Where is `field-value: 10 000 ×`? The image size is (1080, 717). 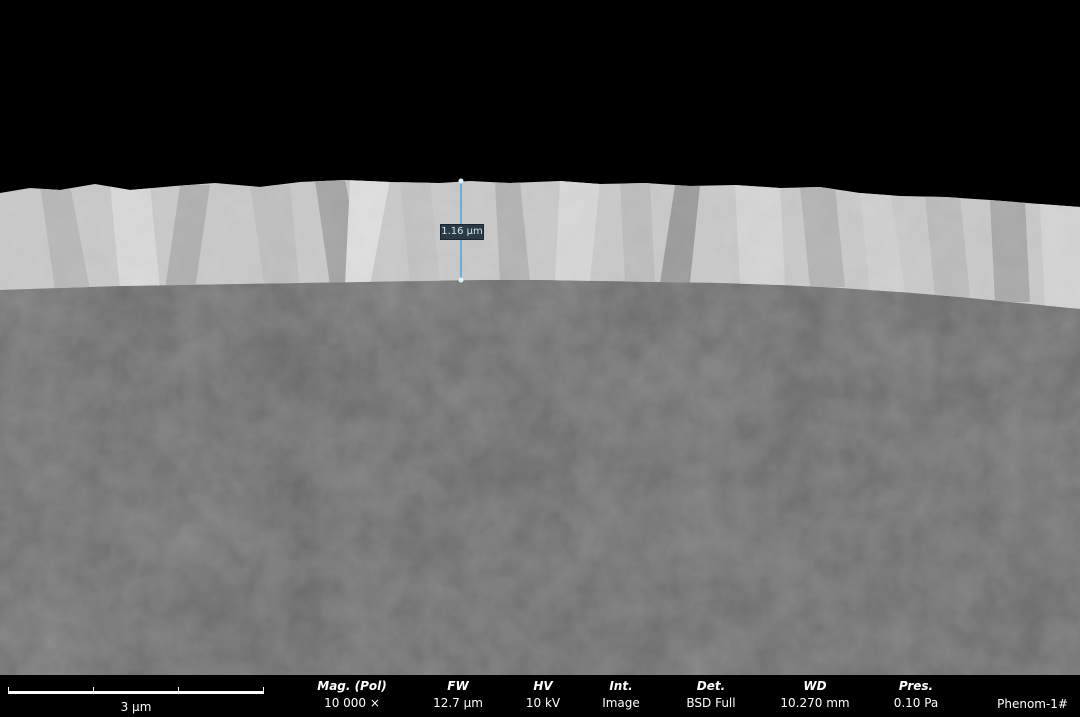
field-value: 10 000 × is located at coordinates (352, 703).